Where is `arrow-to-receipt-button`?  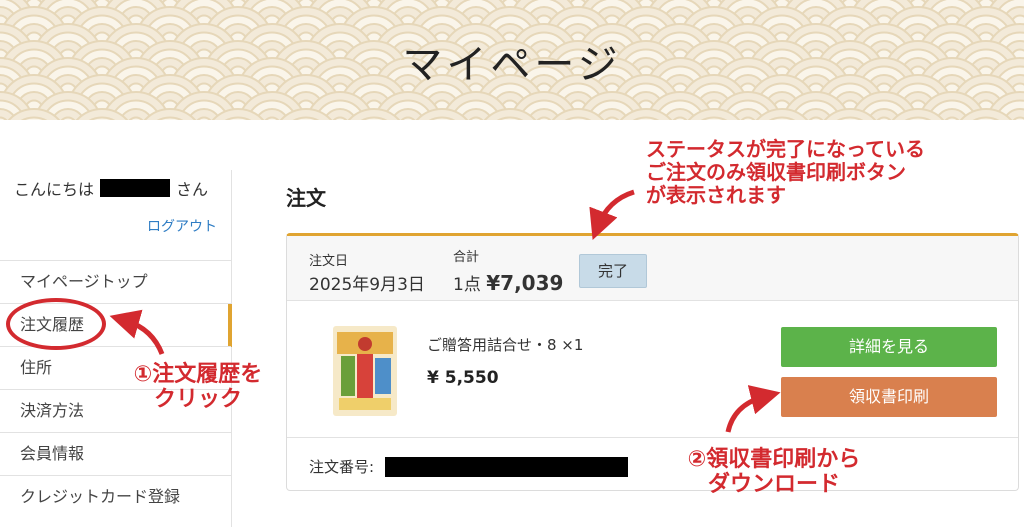 arrow-to-receipt-button is located at coordinates (753, 409).